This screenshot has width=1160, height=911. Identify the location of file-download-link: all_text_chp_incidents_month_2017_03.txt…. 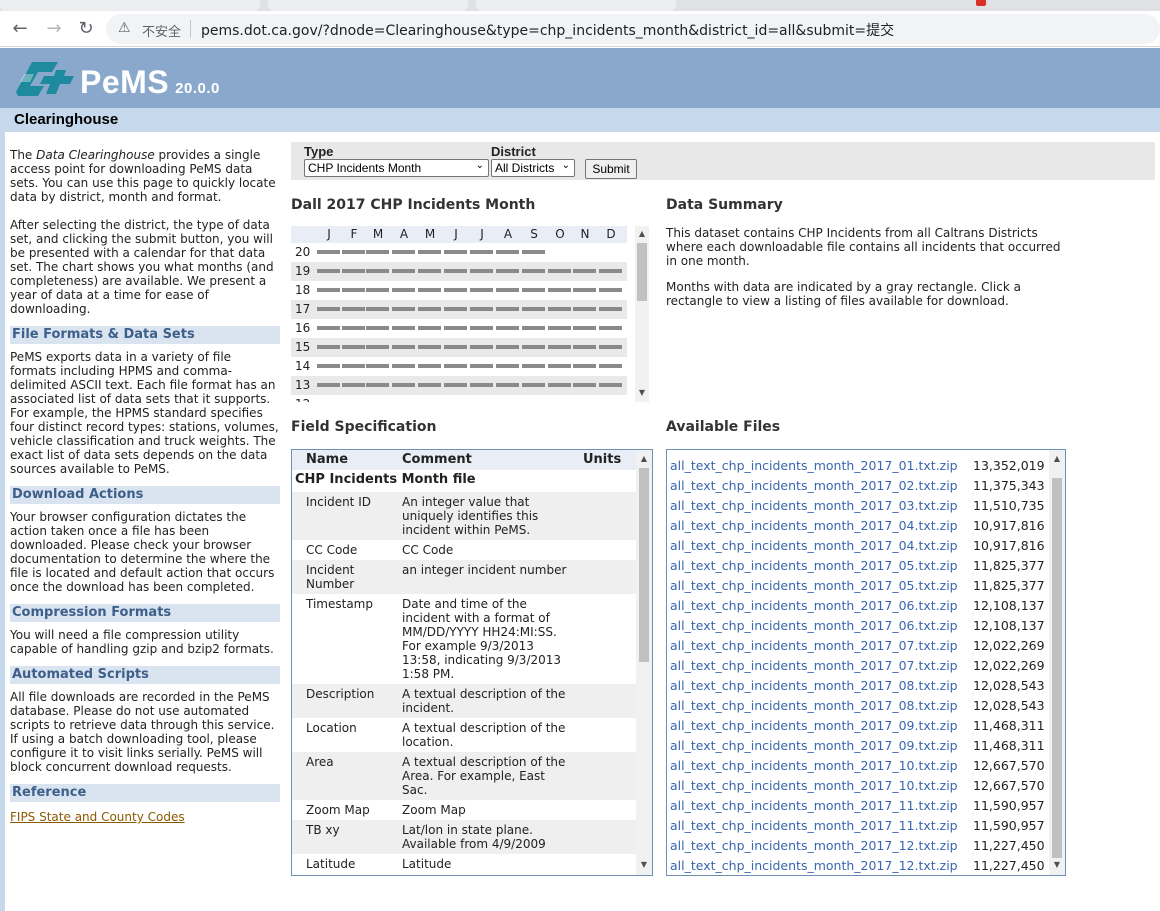
(814, 505).